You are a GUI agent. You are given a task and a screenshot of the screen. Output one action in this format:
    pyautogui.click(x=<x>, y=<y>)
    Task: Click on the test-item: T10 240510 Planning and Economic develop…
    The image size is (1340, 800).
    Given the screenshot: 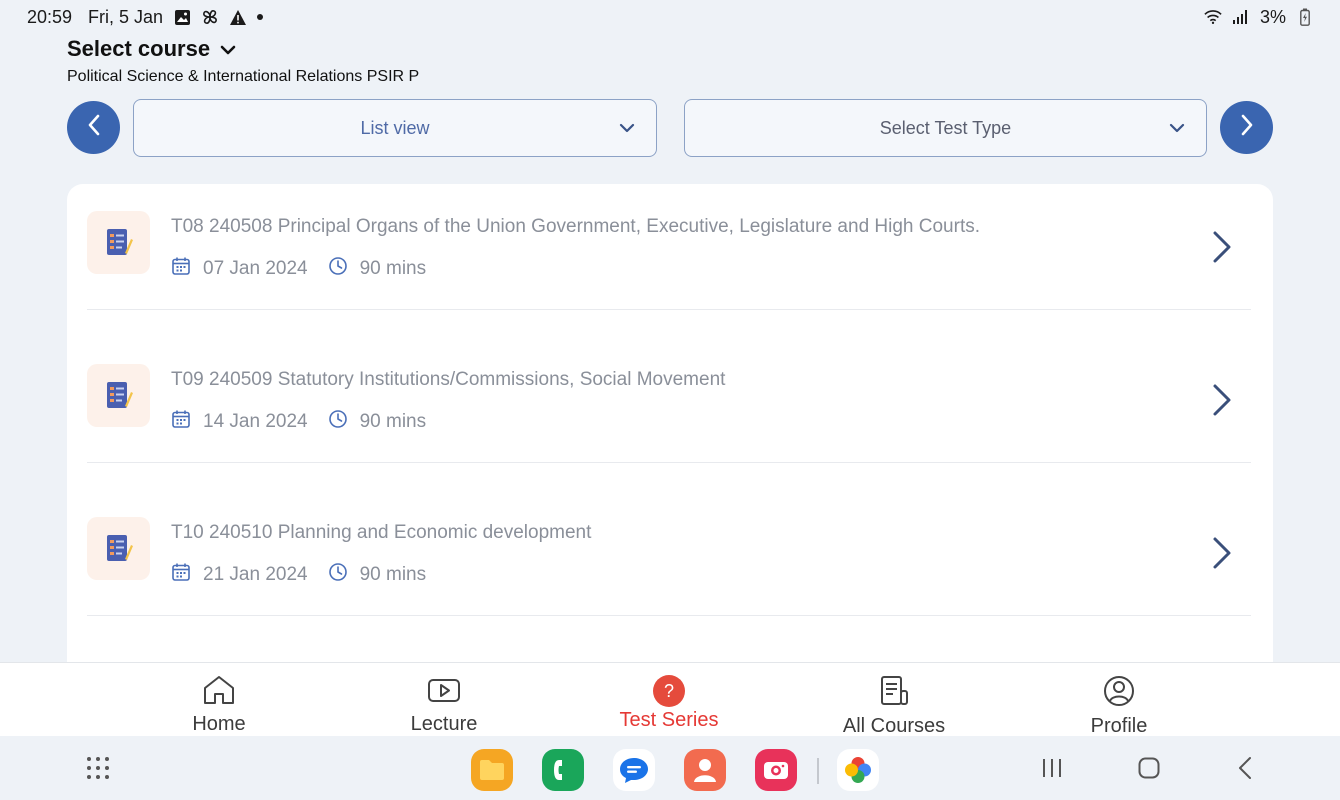 What is the action you would take?
    pyautogui.click(x=669, y=553)
    